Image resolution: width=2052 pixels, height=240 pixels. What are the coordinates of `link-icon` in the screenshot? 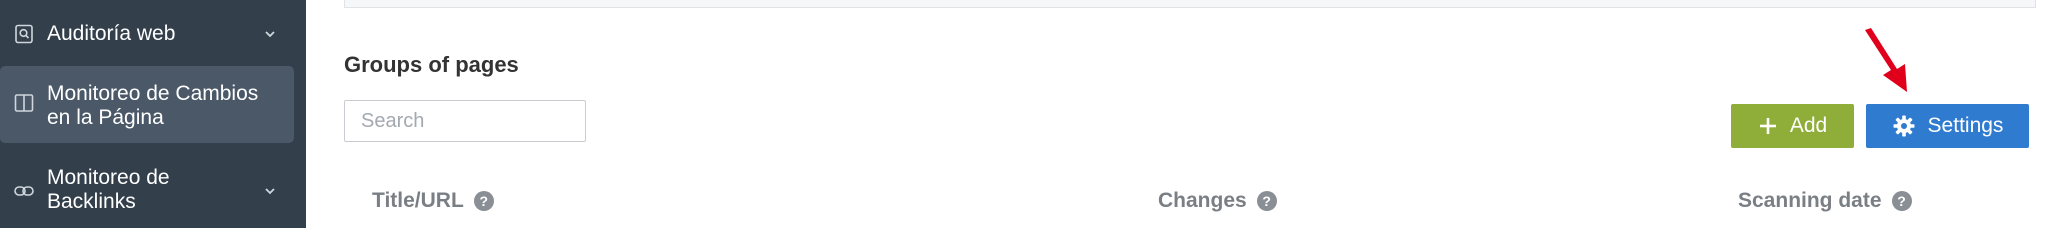 It's located at (24, 191).